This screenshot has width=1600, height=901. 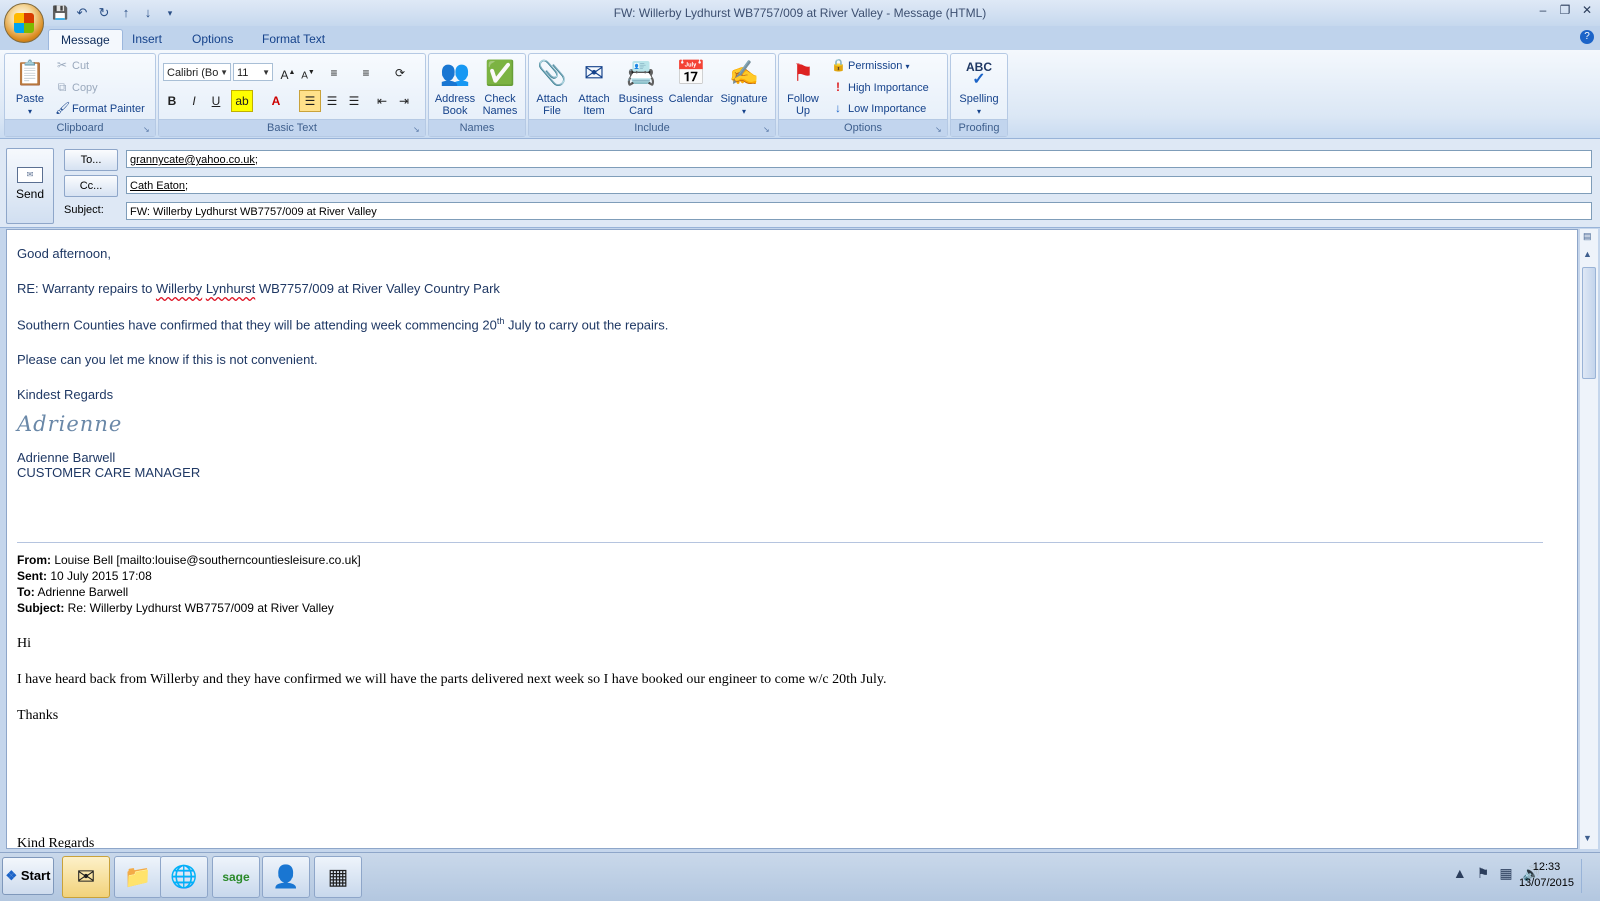 I want to click on business-card-button: 📇 Business Card, so click(x=641, y=88).